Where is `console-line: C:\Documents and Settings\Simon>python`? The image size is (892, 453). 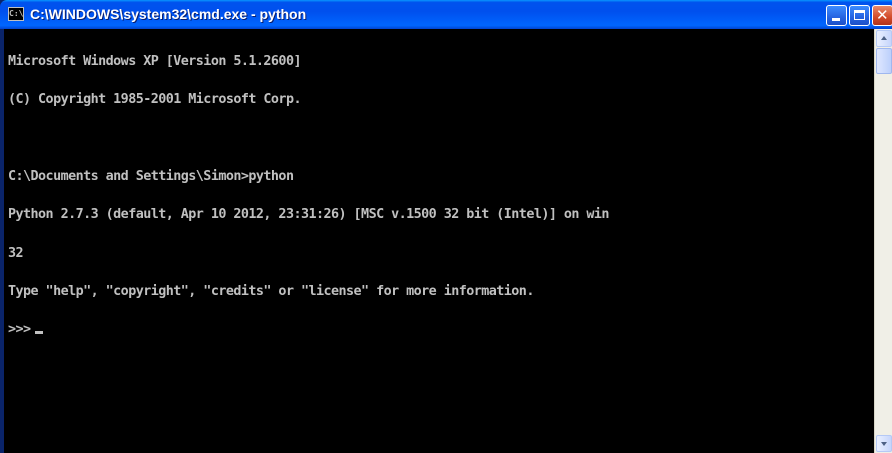 console-line: C:\Documents and Settings\Simon>python is located at coordinates (151, 176).